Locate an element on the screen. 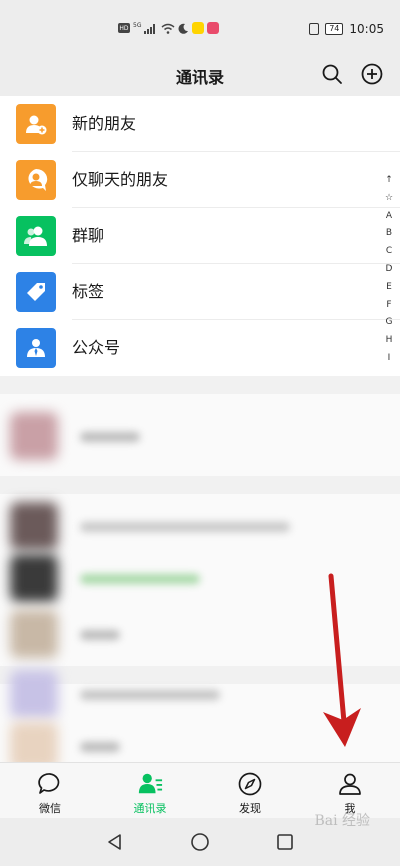 The image size is (400, 866). index-letter: F is located at coordinates (388, 306).